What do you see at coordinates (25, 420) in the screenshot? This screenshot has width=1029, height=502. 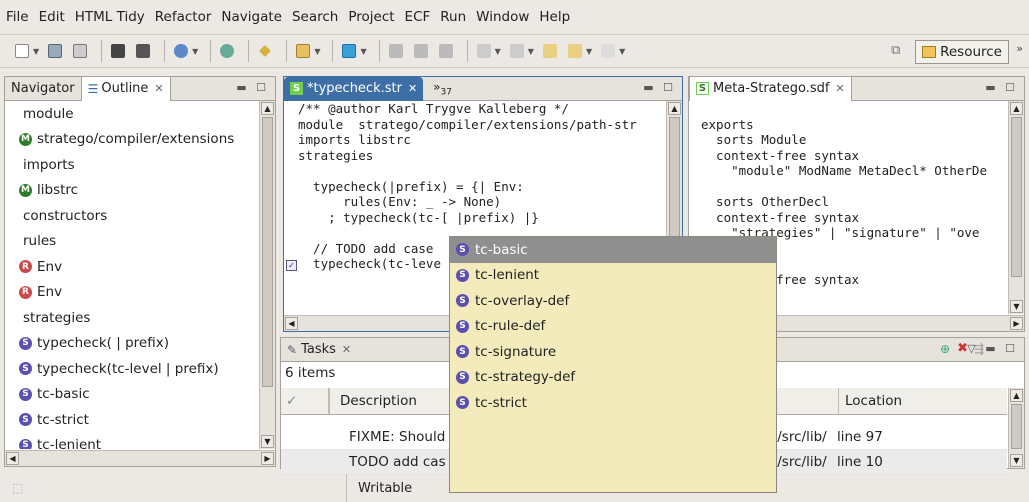 I see `strategy-icon: S` at bounding box center [25, 420].